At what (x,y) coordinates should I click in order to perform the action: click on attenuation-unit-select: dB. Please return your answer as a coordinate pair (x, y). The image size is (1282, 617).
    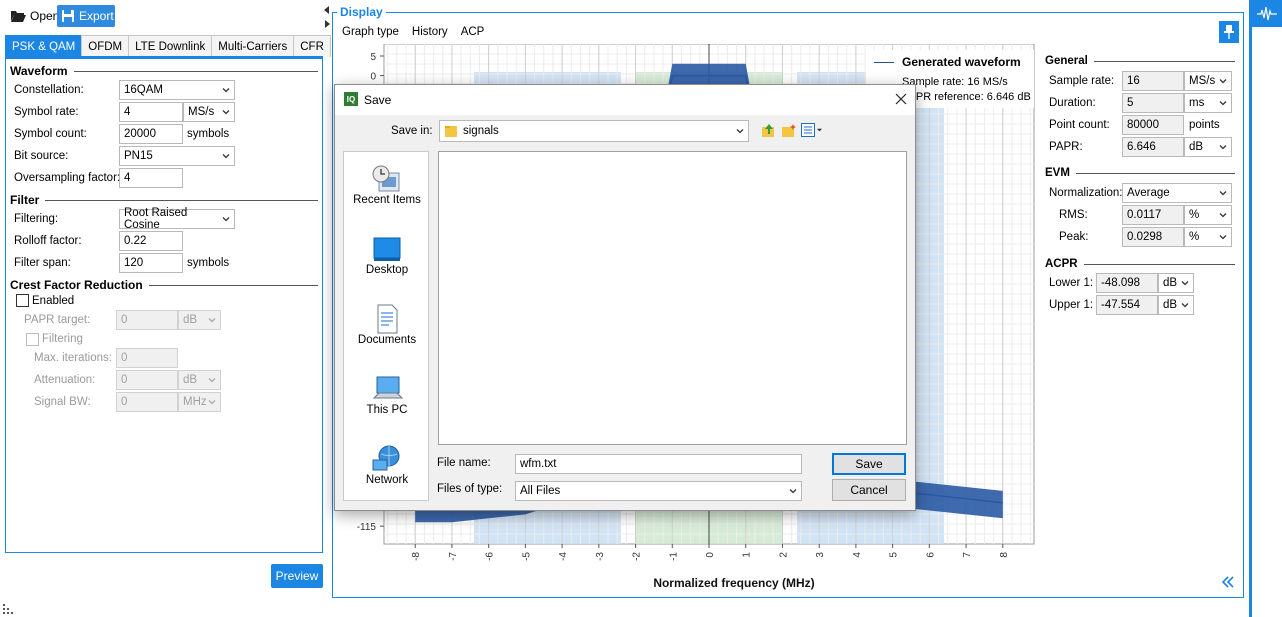
    Looking at the image, I should click on (199, 380).